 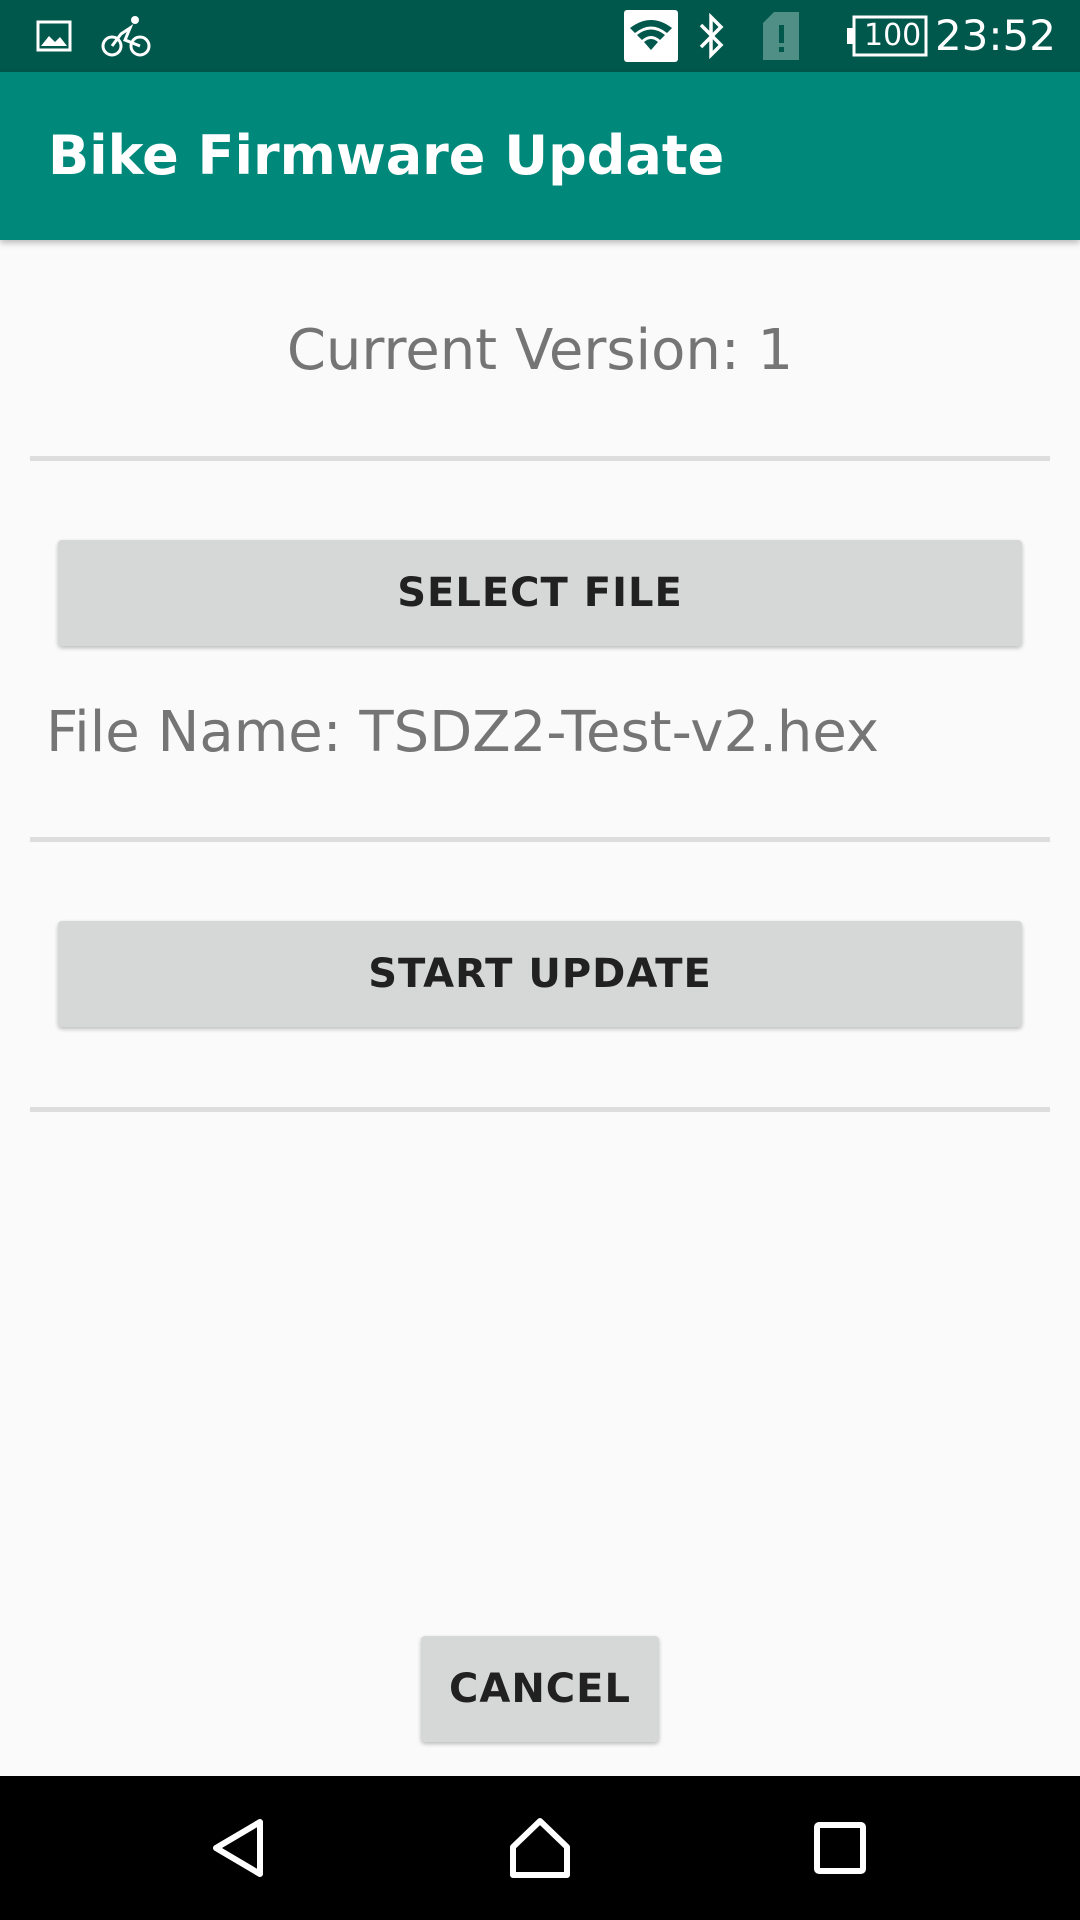 I want to click on select-file-button: SELECT FILE, so click(x=540, y=593).